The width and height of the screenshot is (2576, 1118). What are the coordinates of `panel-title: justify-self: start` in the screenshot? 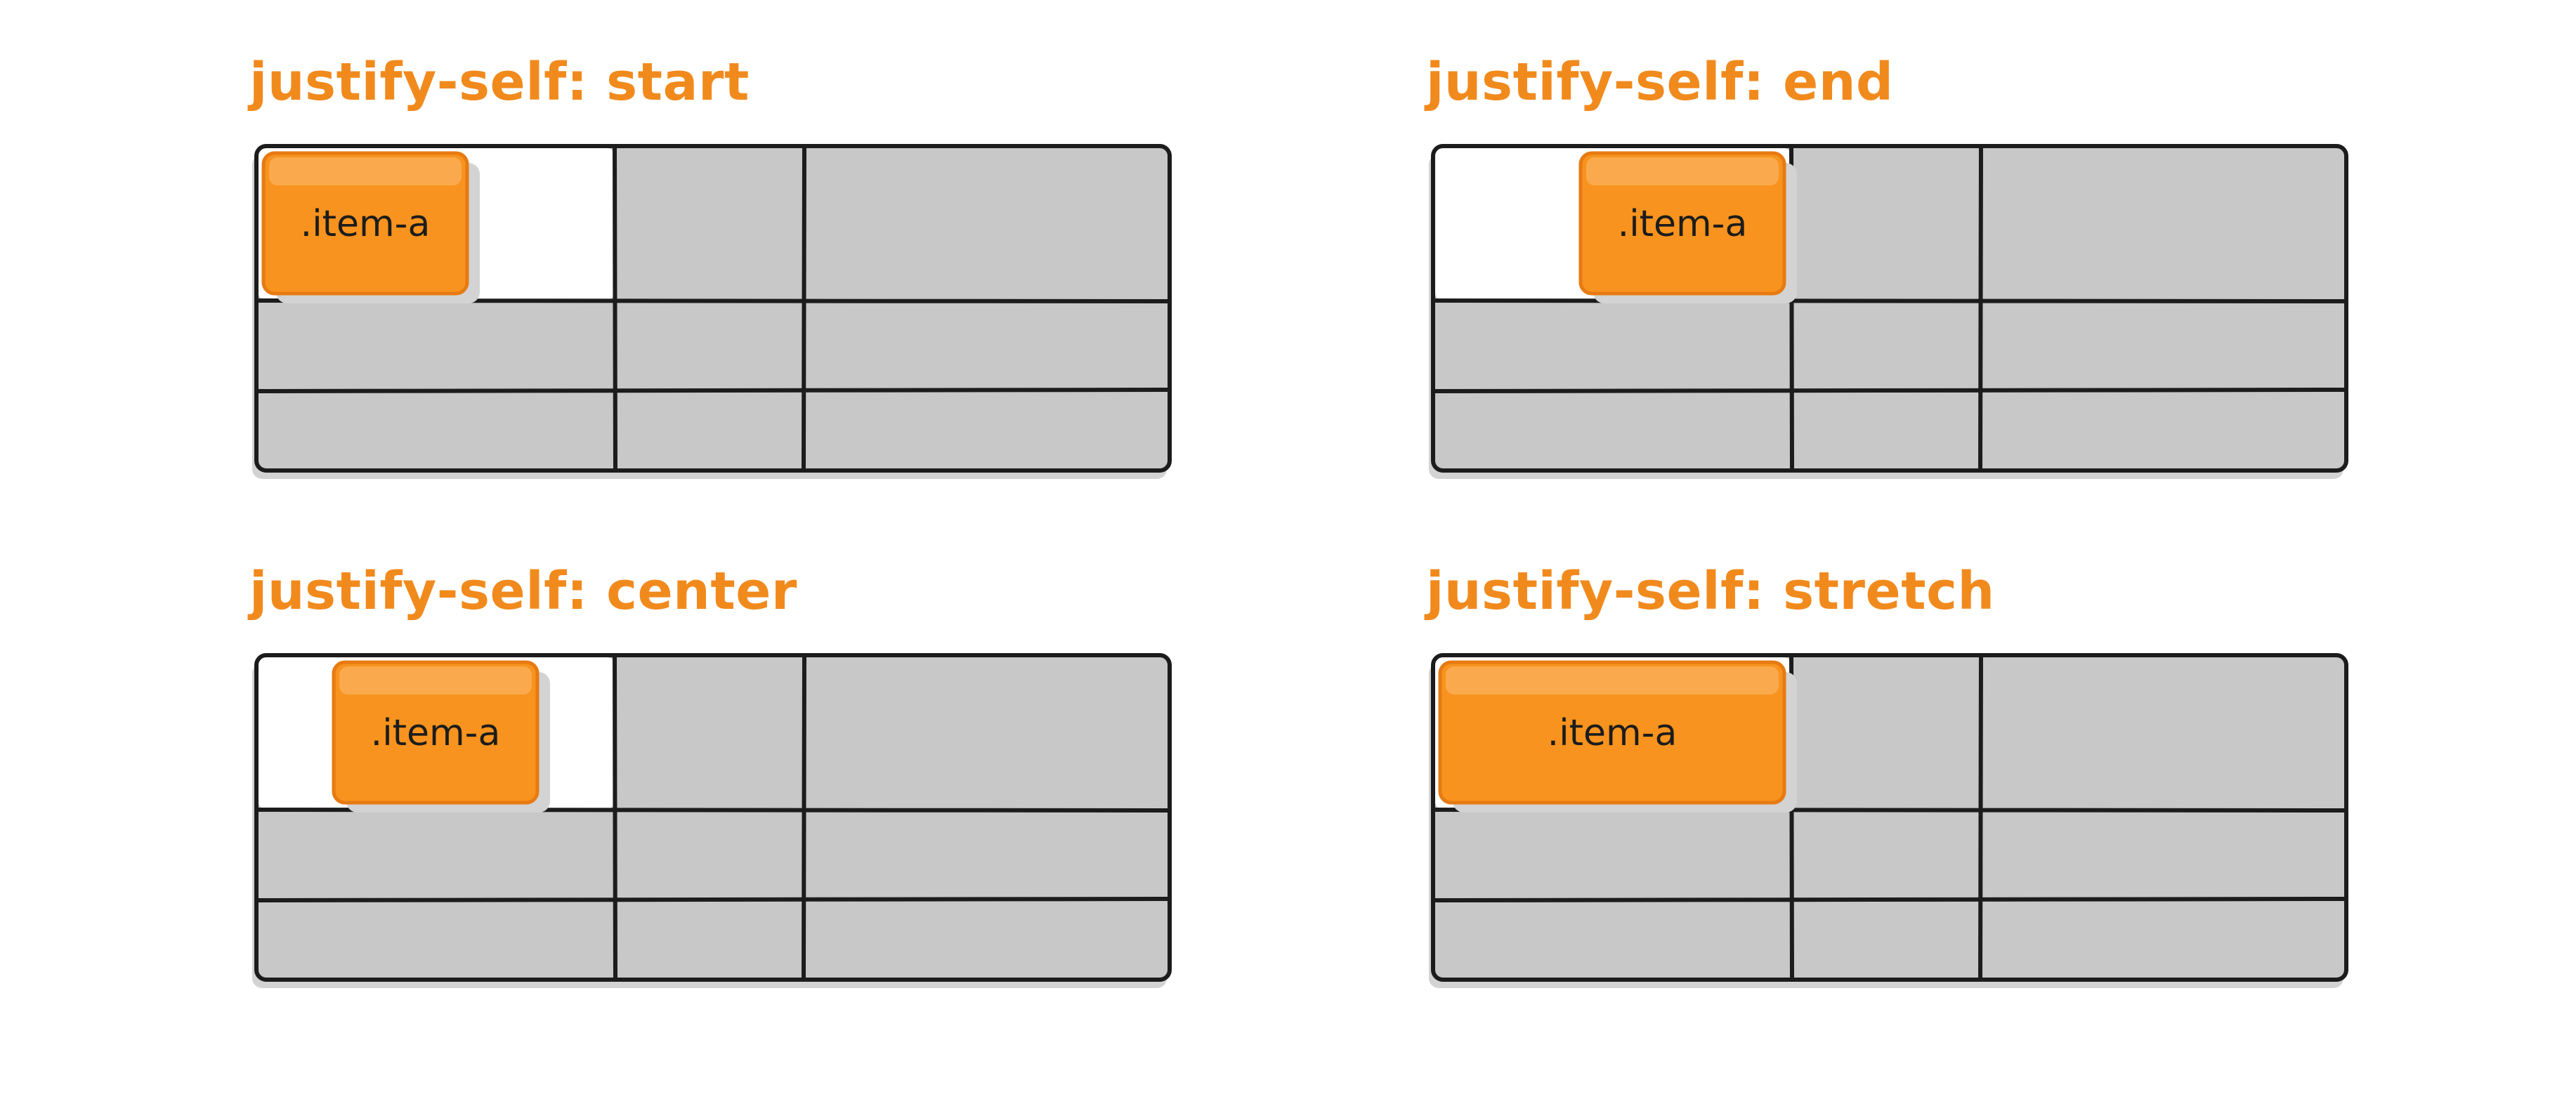 It's located at (500, 82).